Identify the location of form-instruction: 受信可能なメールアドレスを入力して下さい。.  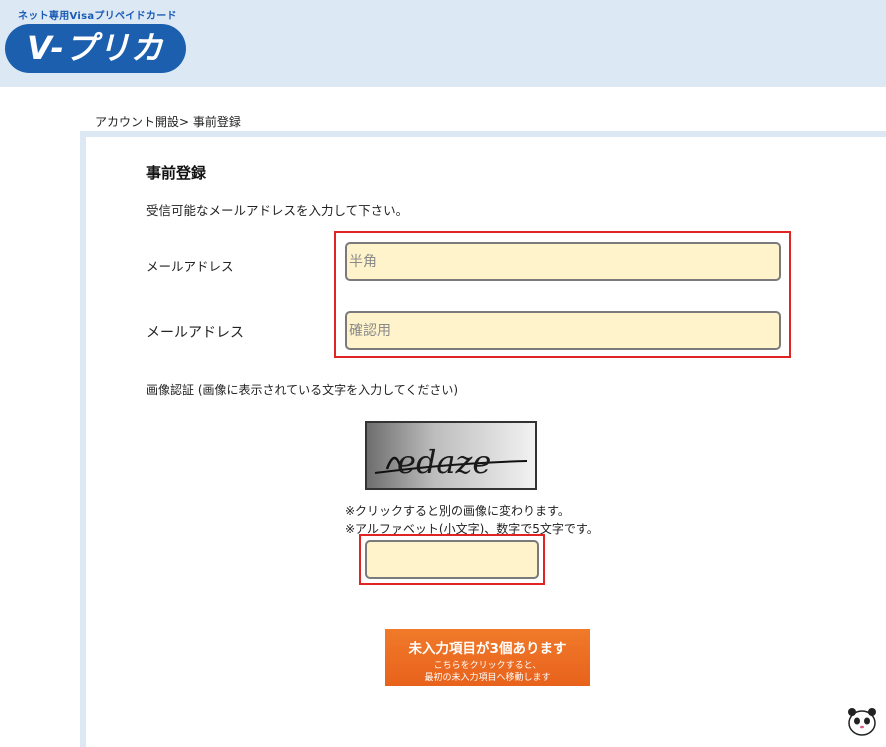
(277, 210).